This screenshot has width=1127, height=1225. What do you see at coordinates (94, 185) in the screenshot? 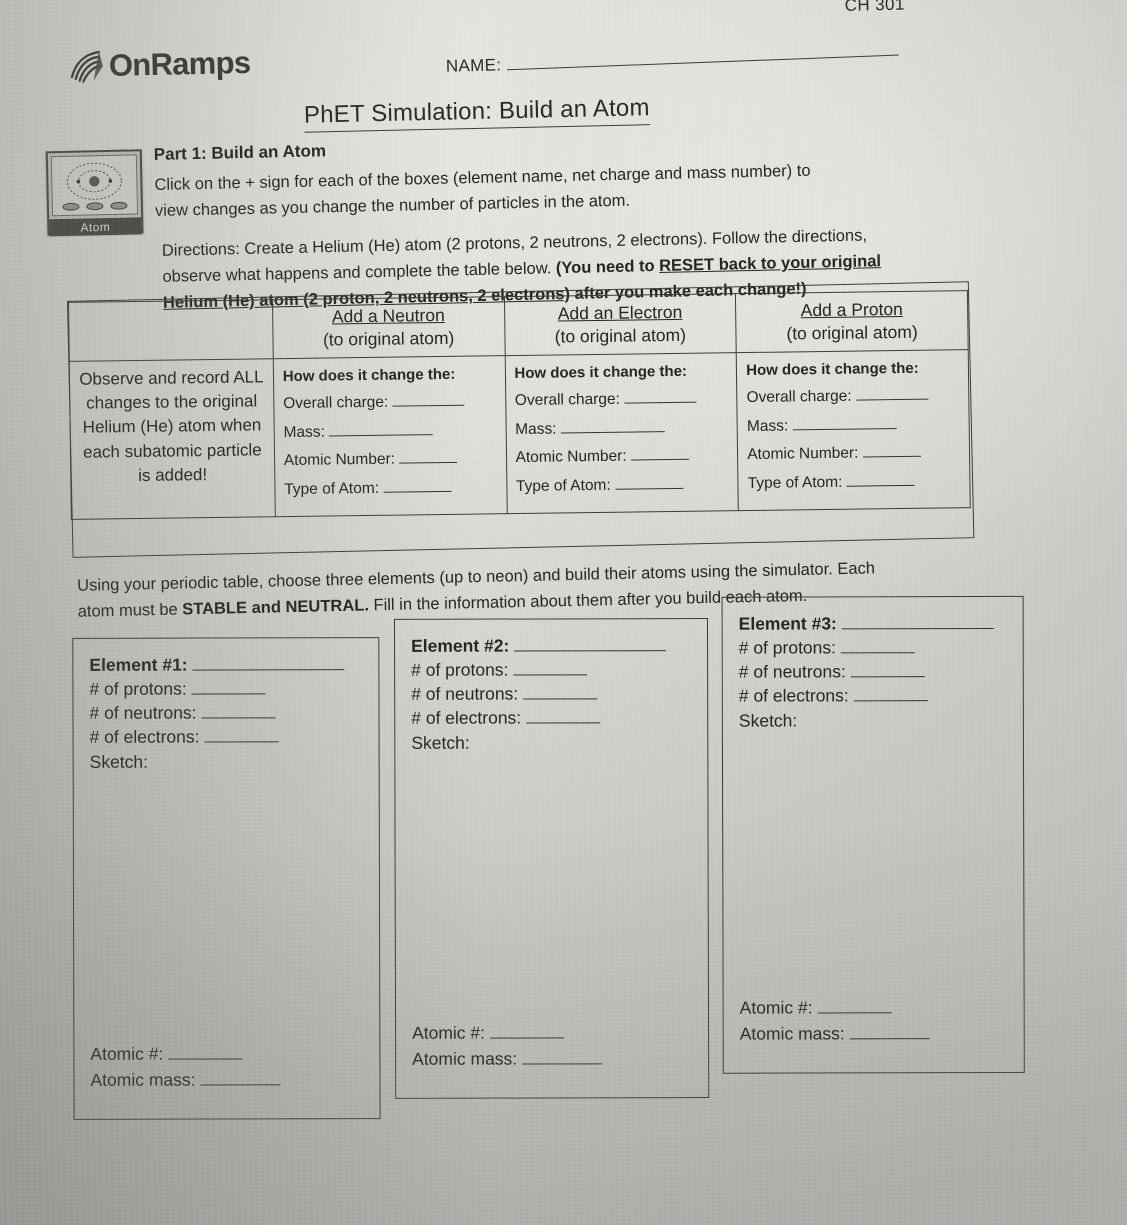
I see `phet-atom-thumbnail-screen` at bounding box center [94, 185].